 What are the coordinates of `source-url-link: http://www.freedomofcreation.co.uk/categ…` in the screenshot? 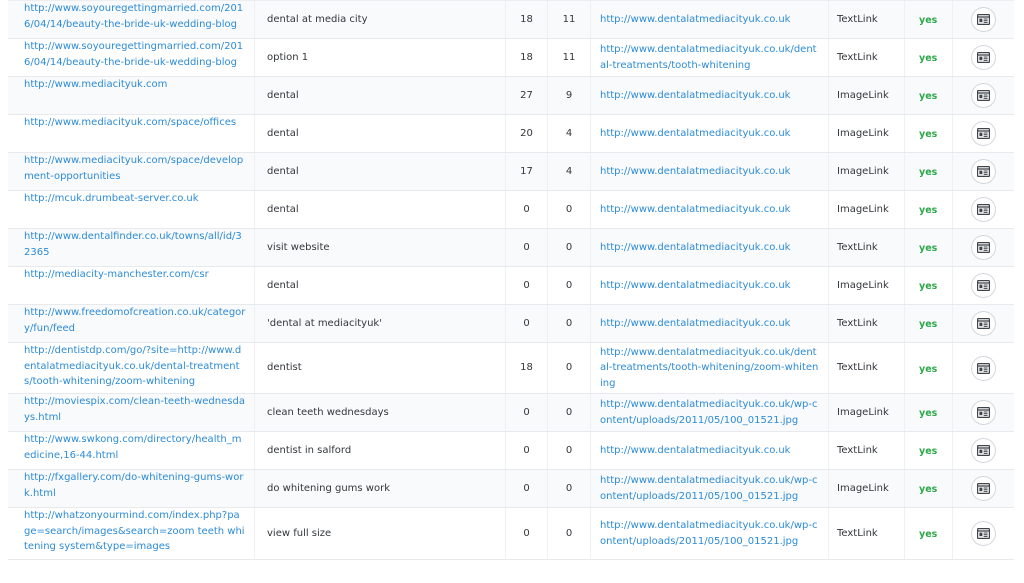 It's located at (135, 320).